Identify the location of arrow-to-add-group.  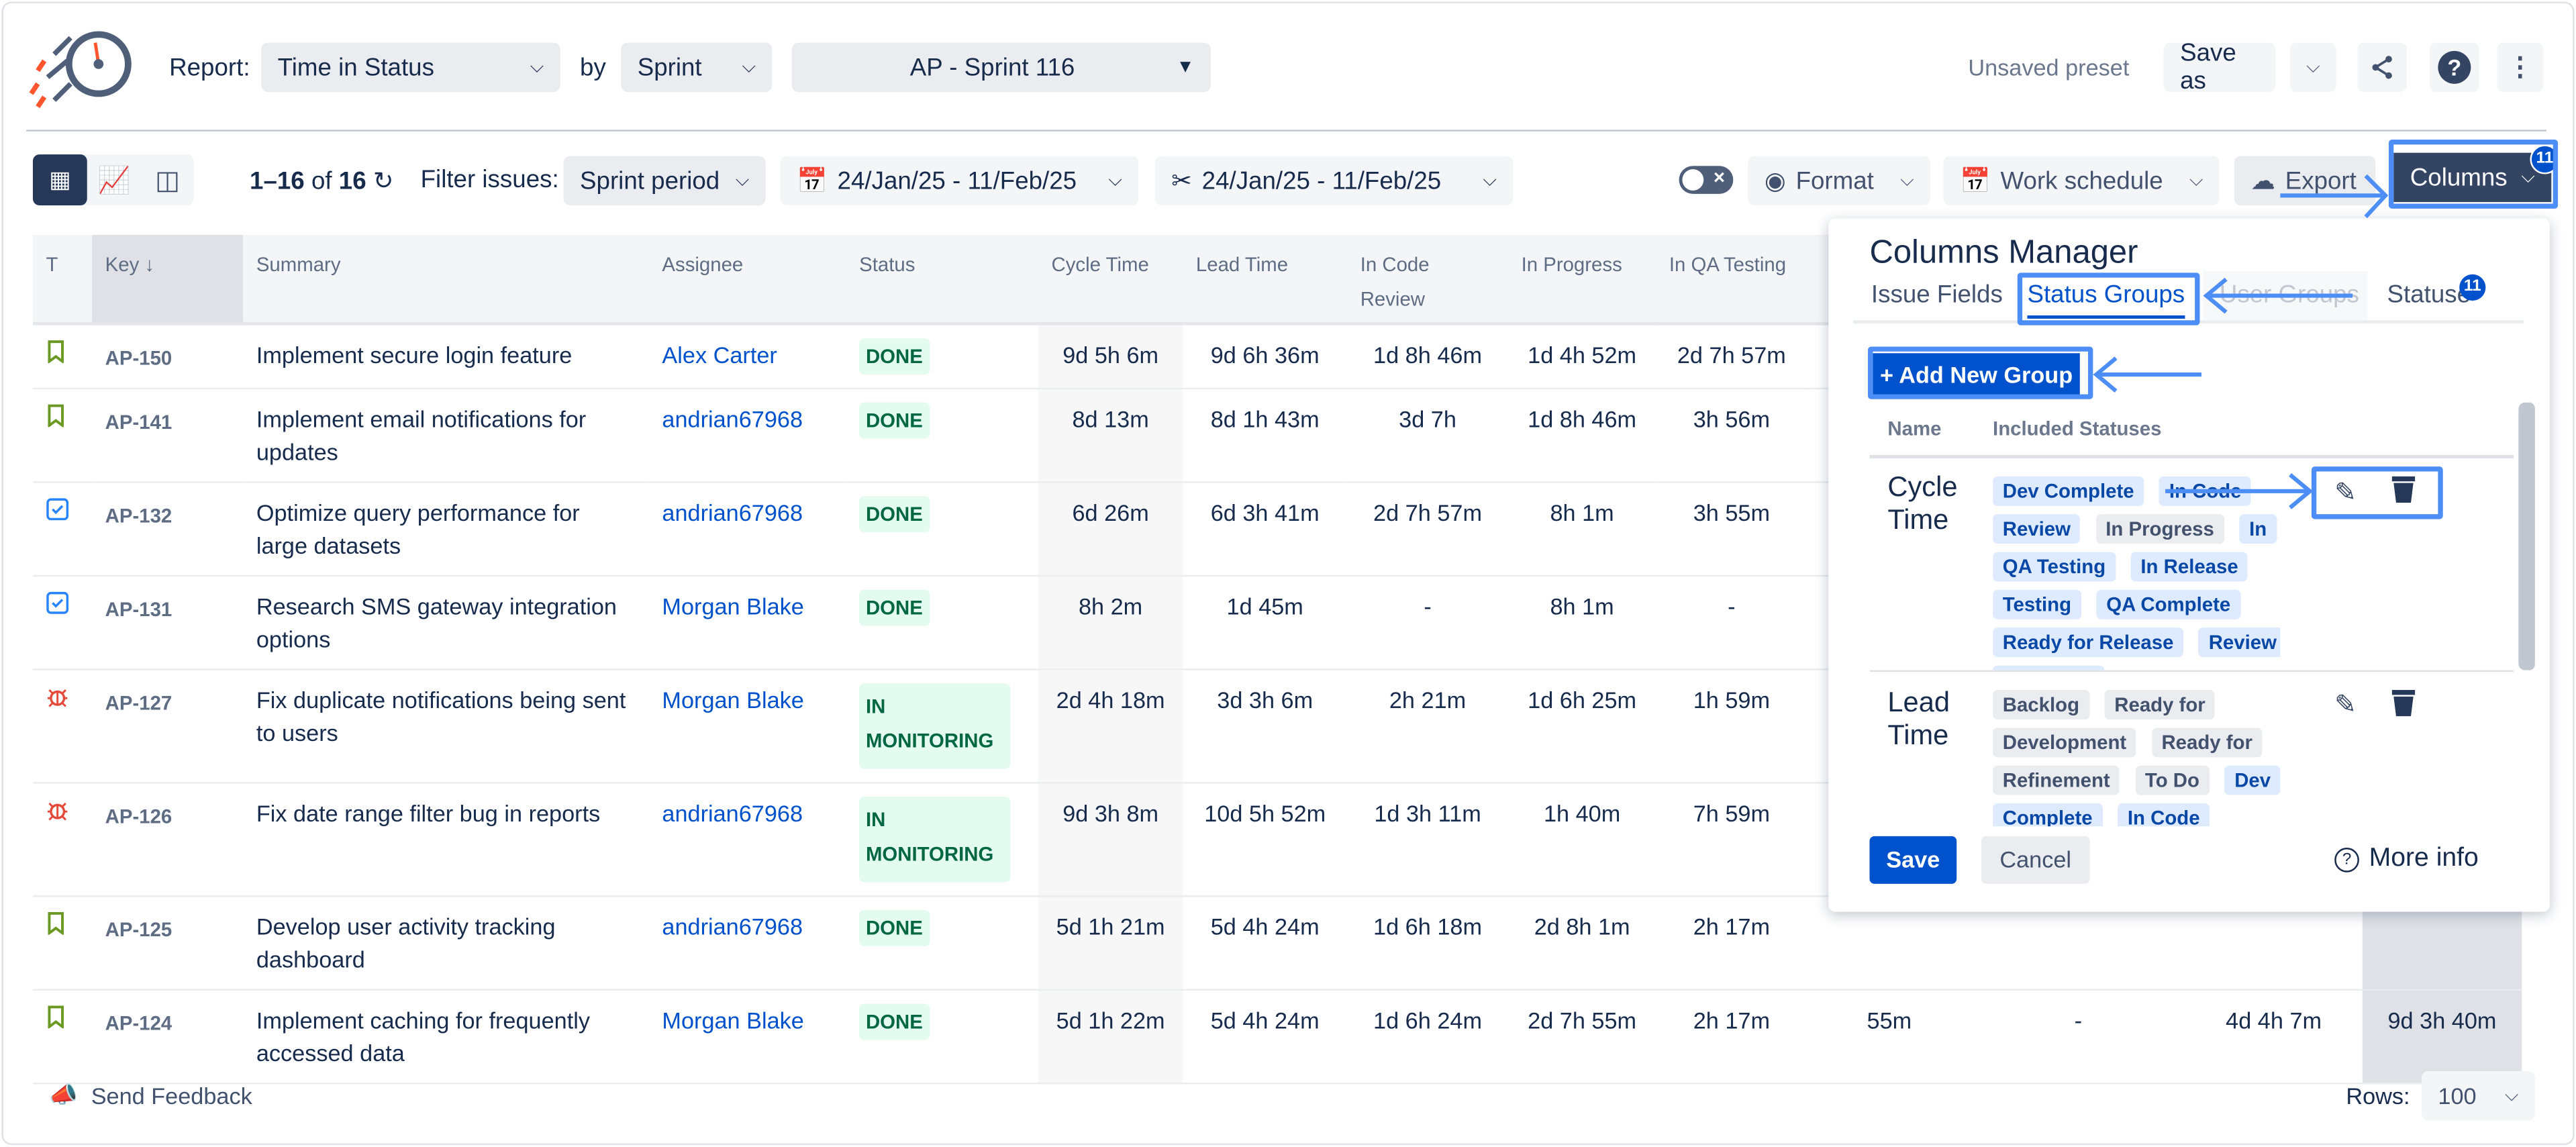
(2147, 374).